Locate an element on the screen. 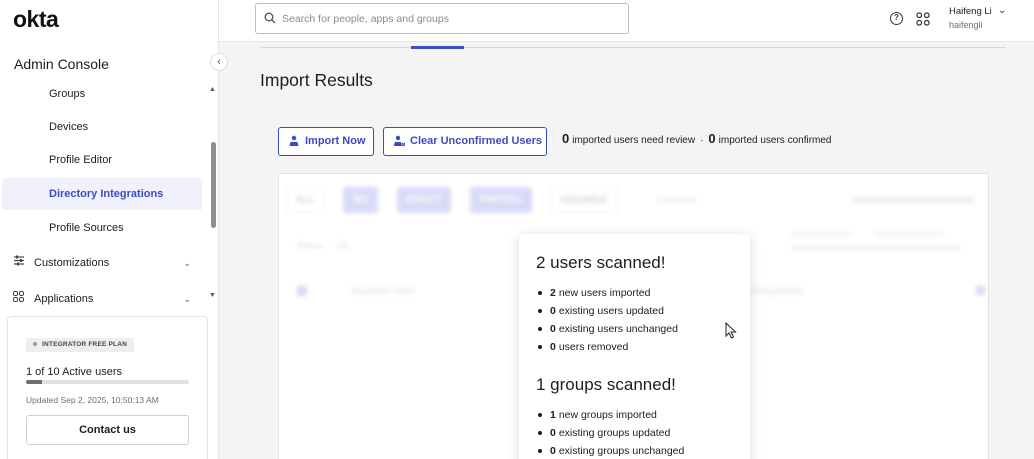 This screenshot has width=1034, height=459. list-item: 0 existing groups updated is located at coordinates (610, 433).